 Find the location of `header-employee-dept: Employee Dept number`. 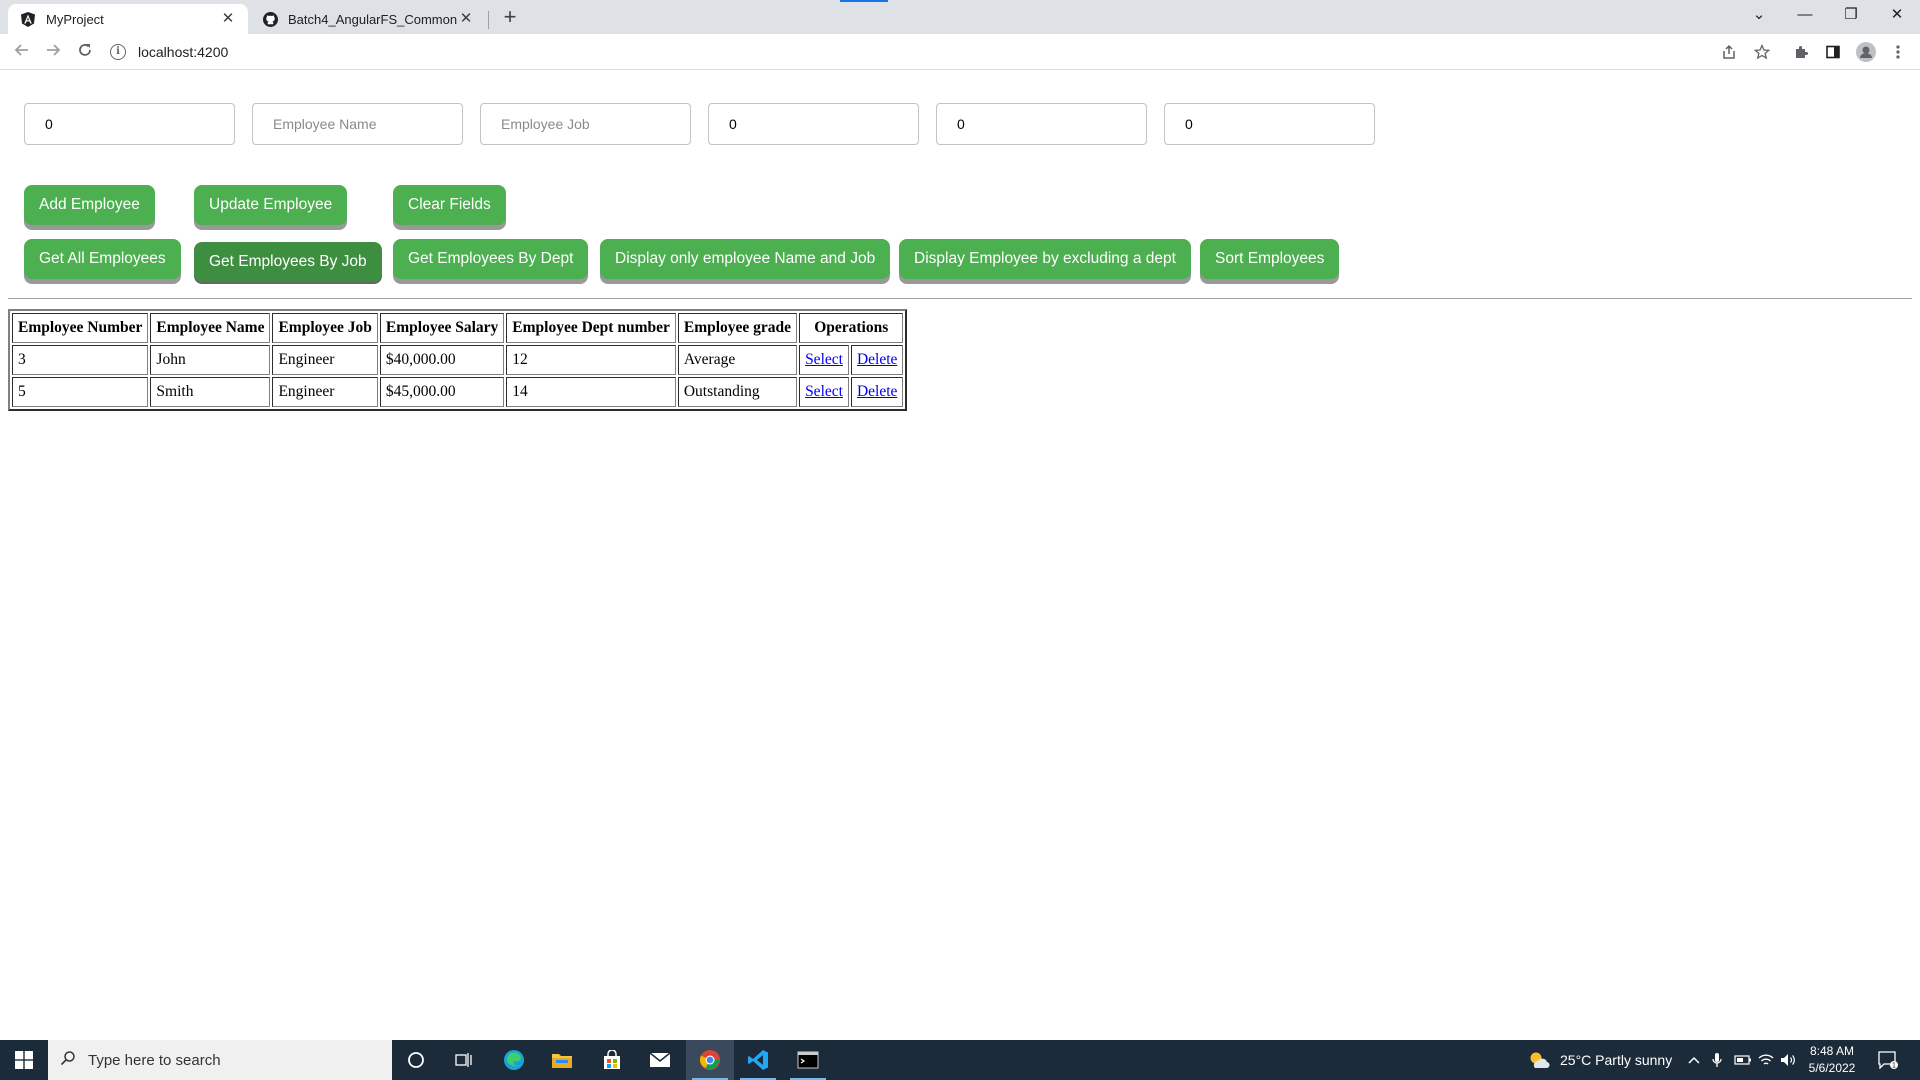

header-employee-dept: Employee Dept number is located at coordinates (591, 328).